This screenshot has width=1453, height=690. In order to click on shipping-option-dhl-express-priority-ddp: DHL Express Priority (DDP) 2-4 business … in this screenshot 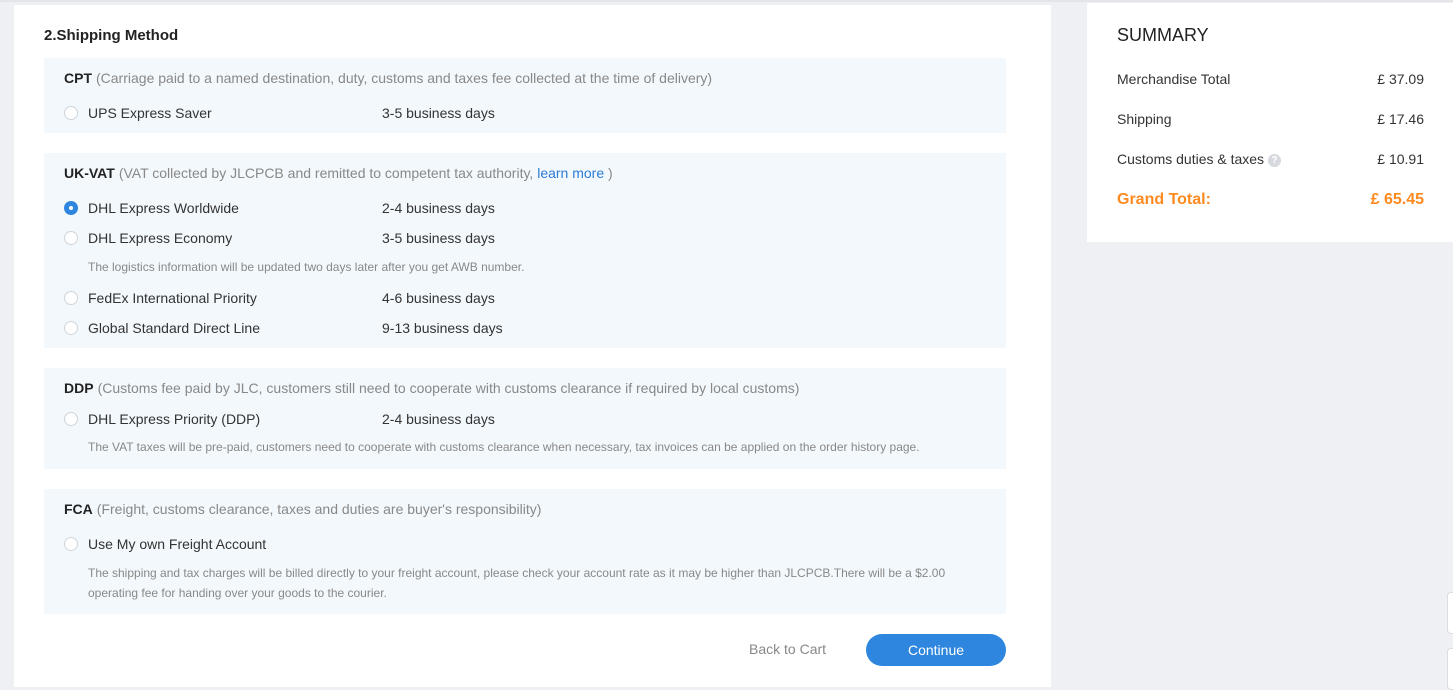, I will do `click(414, 420)`.